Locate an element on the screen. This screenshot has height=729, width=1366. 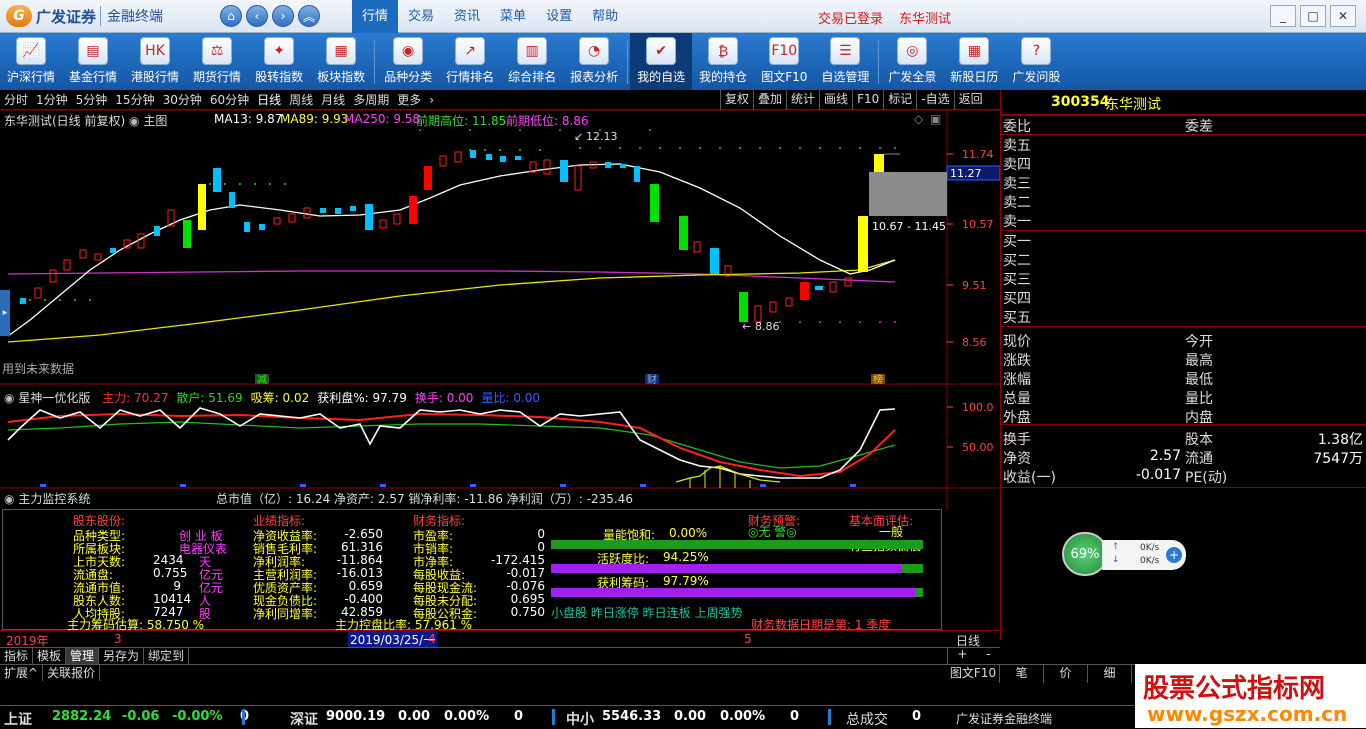
zoom-out-icon: - is located at coordinates (988, 655).